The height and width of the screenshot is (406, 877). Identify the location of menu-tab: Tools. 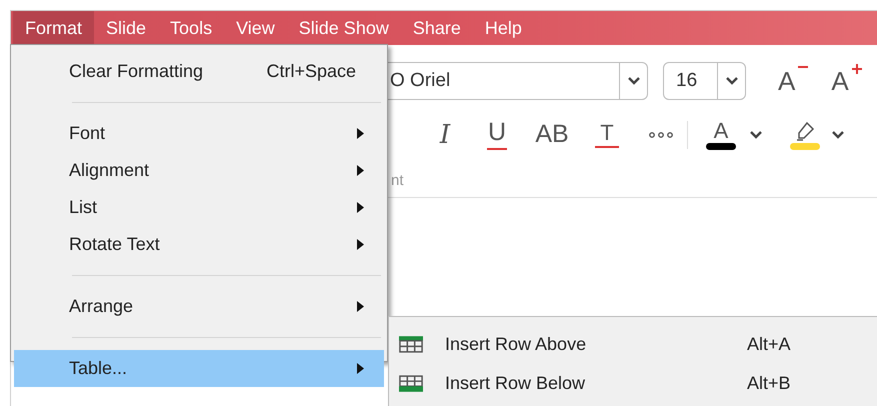
(191, 28).